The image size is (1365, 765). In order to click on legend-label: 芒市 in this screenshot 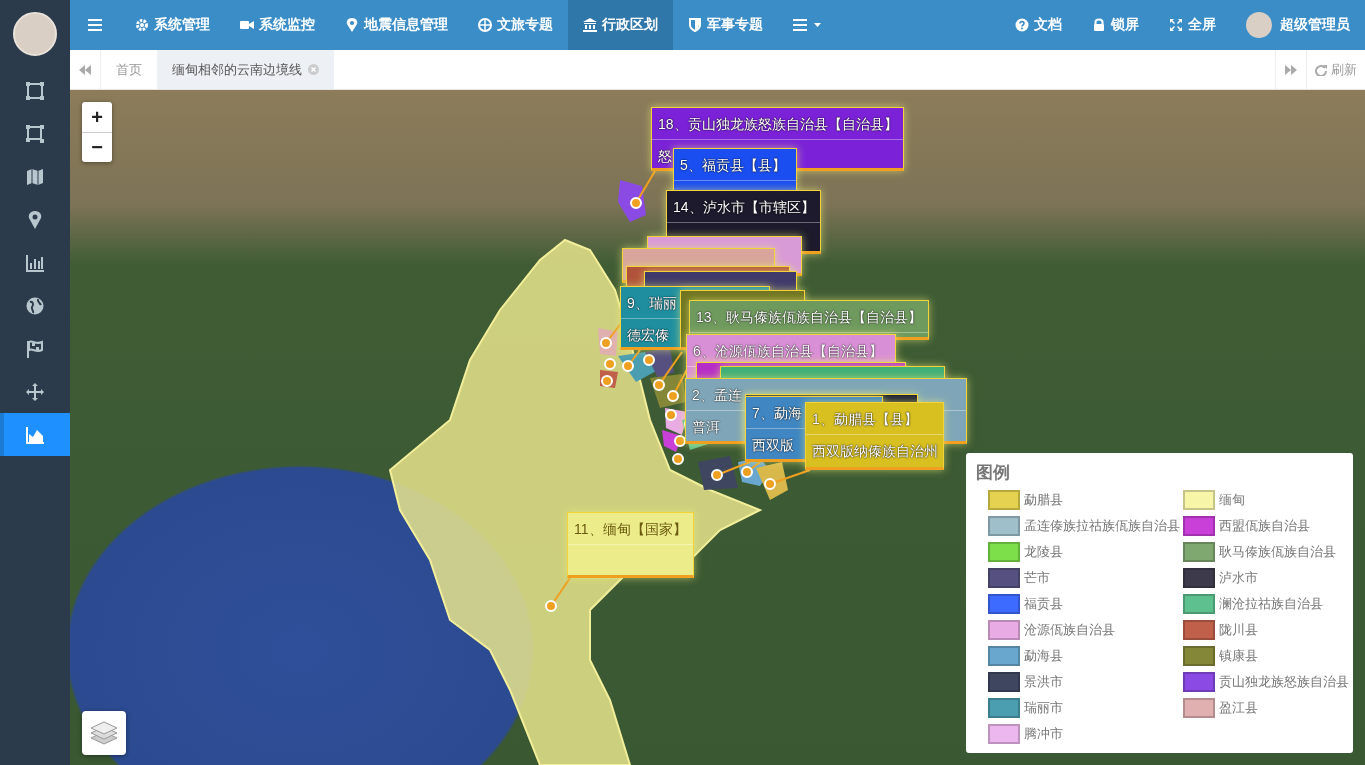, I will do `click(1037, 578)`.